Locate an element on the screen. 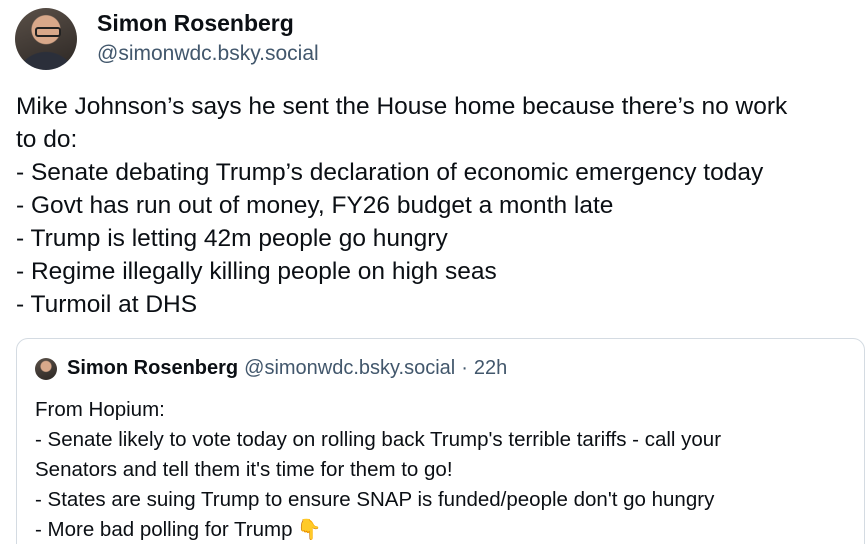  post-text-line: to do: is located at coordinates (47, 139).